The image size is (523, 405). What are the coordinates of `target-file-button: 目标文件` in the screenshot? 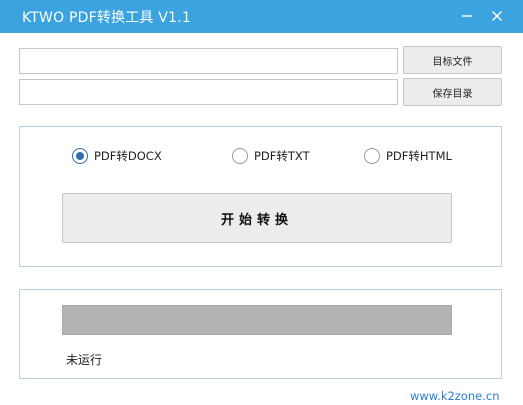 It's located at (452, 60).